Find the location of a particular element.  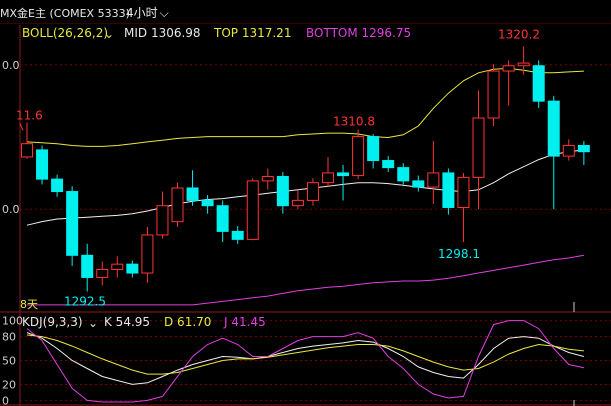

kdj-tick-label: 0 is located at coordinates (5, 400).